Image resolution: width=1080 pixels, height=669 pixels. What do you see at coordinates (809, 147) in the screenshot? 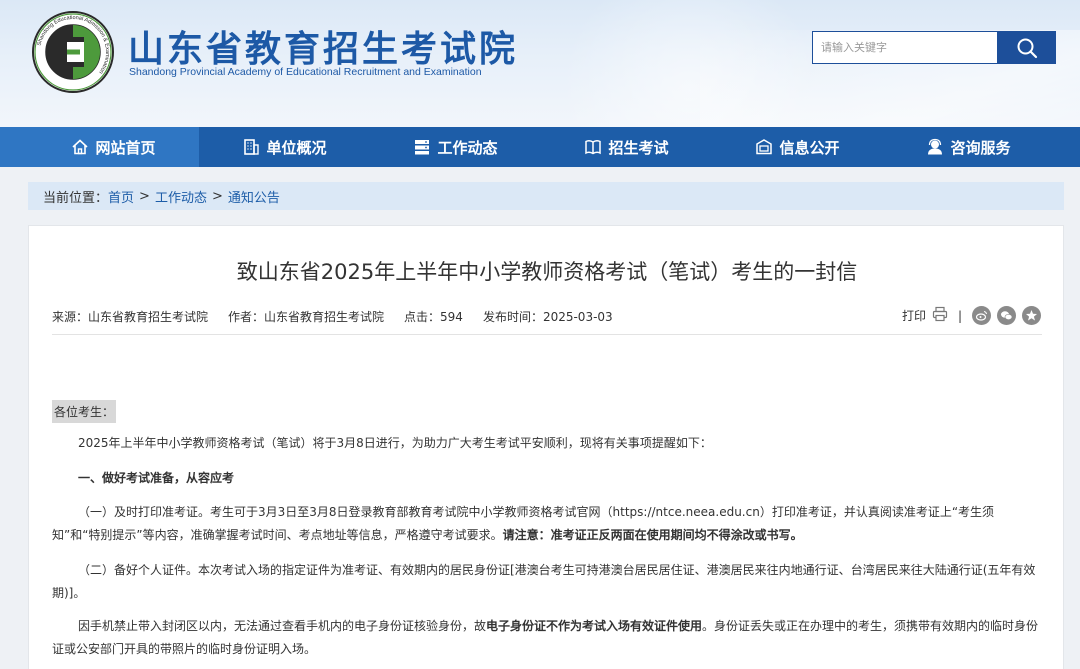
I see `nav-label: 信息公开` at bounding box center [809, 147].